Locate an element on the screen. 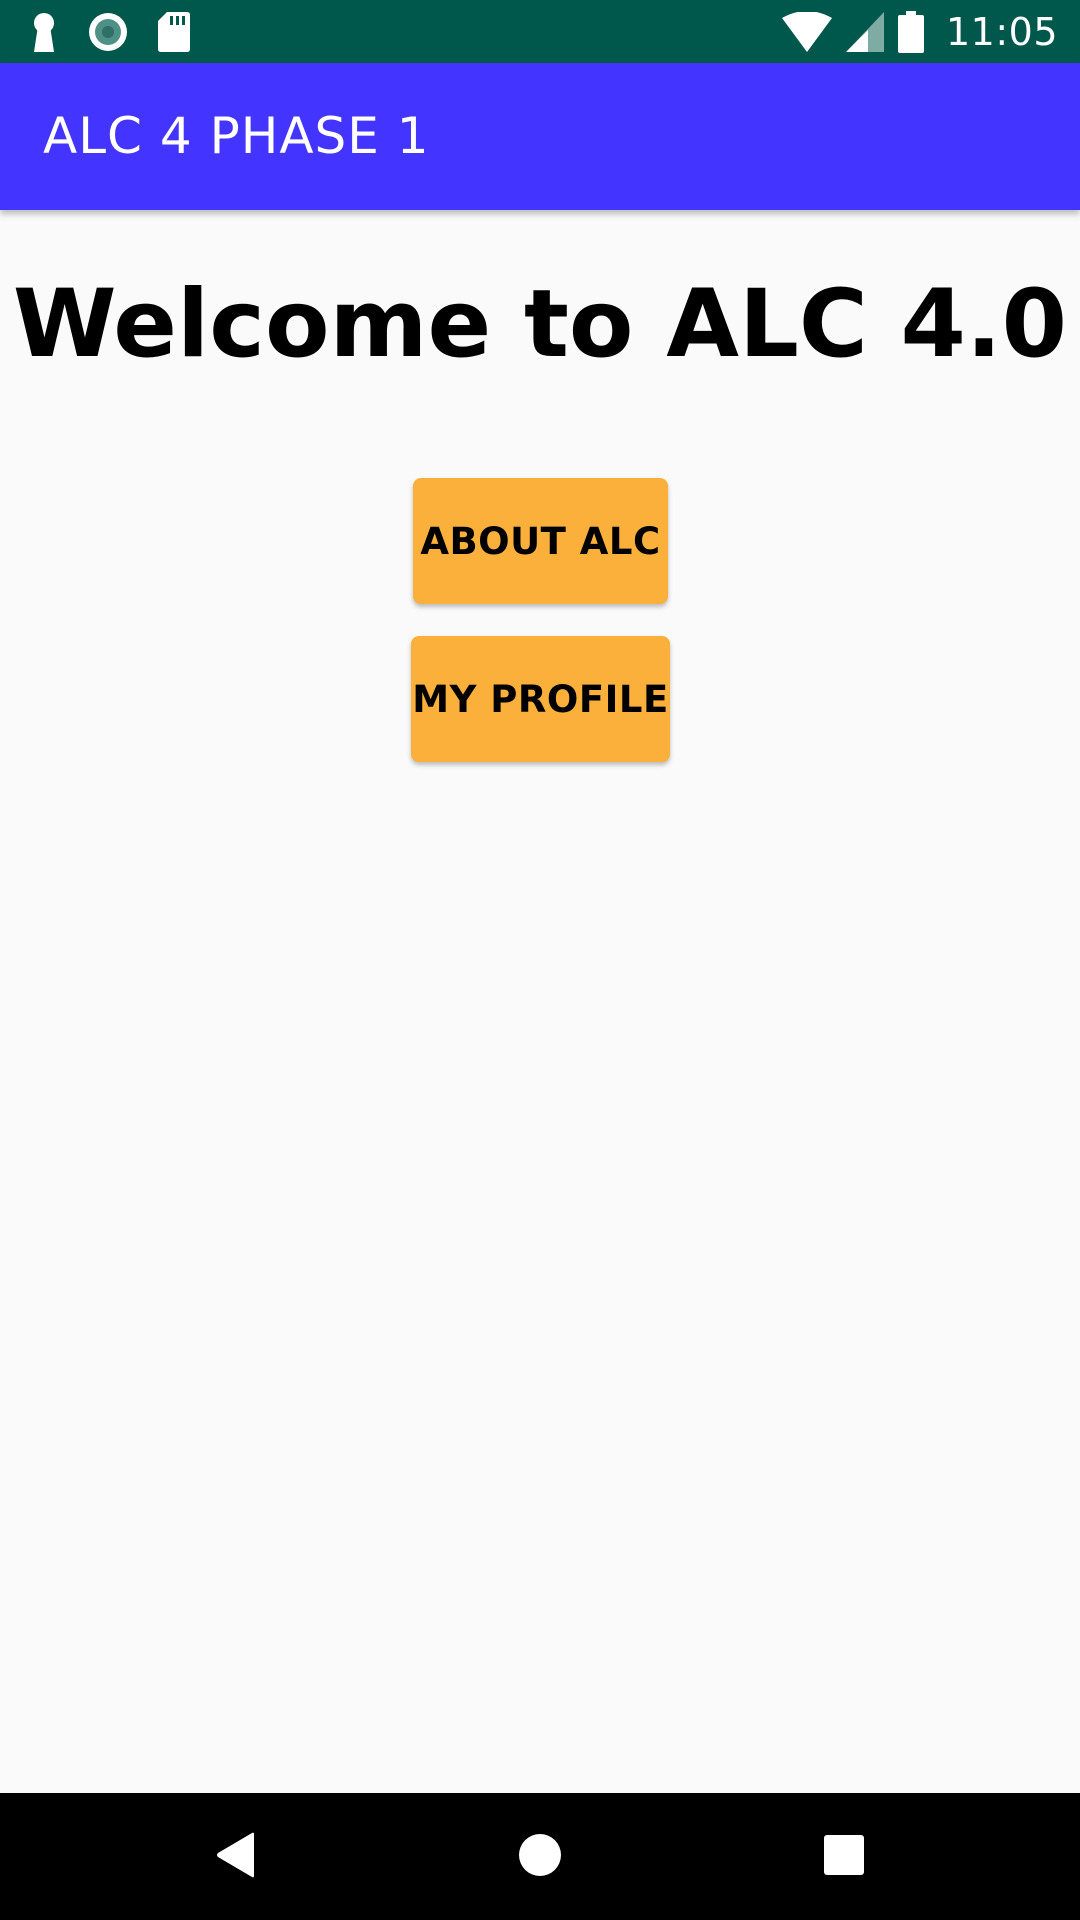  back-button is located at coordinates (236, 1856).